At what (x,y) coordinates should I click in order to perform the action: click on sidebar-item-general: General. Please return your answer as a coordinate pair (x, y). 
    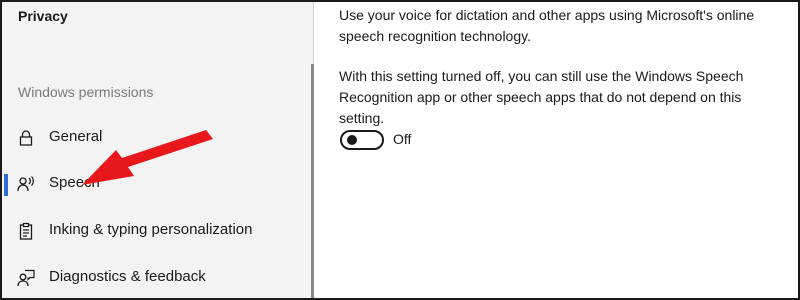
    Looking at the image, I should click on (158, 138).